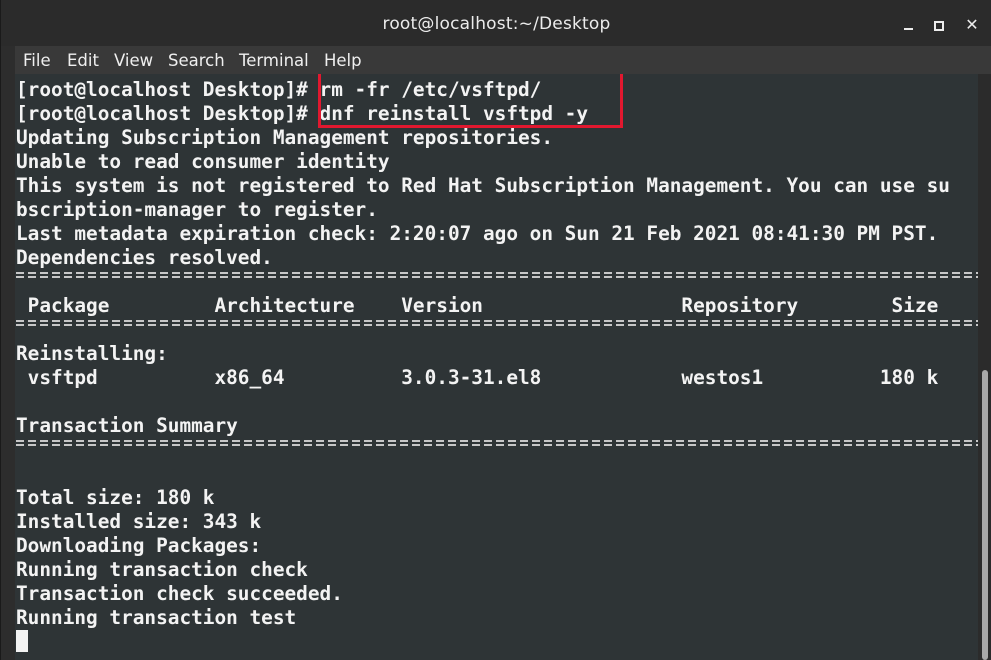  What do you see at coordinates (83, 60) in the screenshot?
I see `menu-edit: Edit` at bounding box center [83, 60].